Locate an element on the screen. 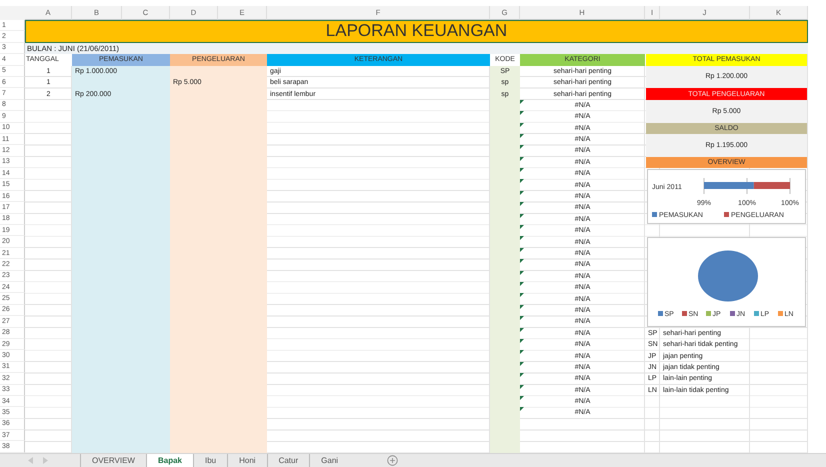 The image size is (826, 467). add-sheet-icon is located at coordinates (392, 460).